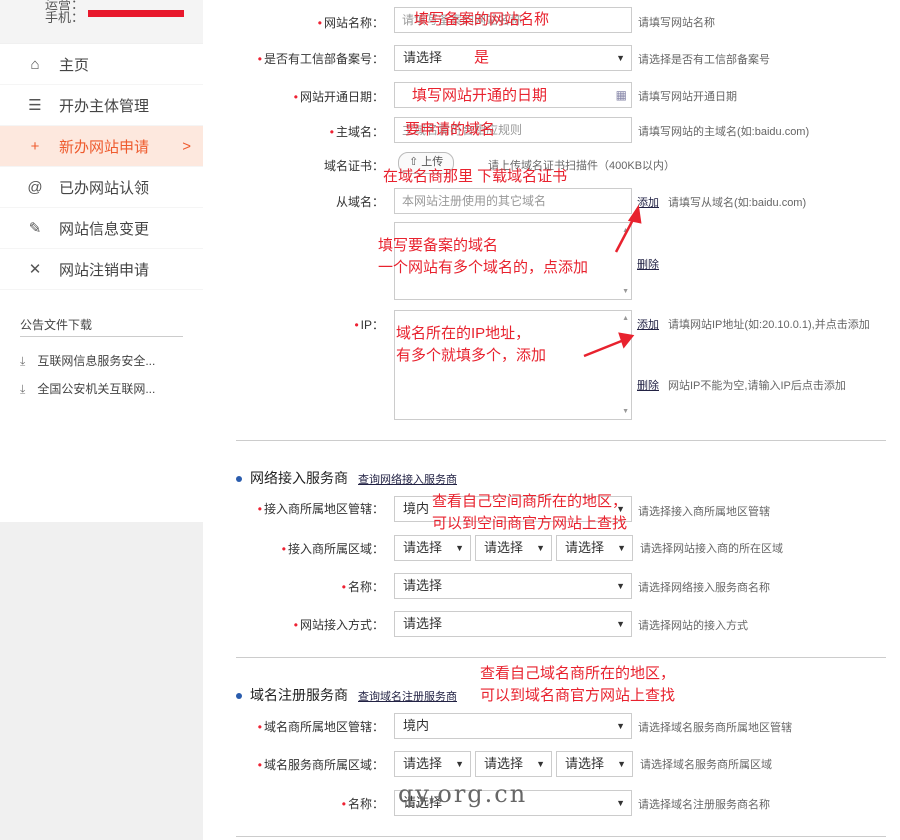 This screenshot has width=900, height=840. What do you see at coordinates (706, 765) in the screenshot?
I see `registrar-region-hint: 请选择域名服务商所属区域` at bounding box center [706, 765].